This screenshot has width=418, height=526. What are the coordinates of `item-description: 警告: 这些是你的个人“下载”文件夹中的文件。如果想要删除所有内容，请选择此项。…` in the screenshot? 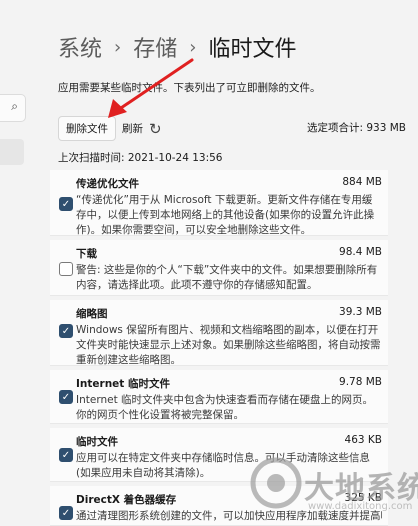 It's located at (227, 277).